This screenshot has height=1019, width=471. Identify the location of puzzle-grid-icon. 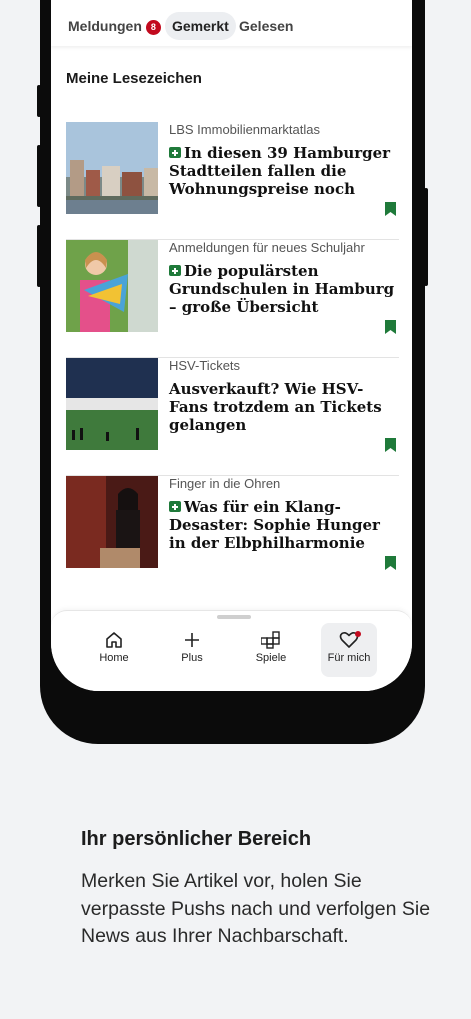
(270, 640).